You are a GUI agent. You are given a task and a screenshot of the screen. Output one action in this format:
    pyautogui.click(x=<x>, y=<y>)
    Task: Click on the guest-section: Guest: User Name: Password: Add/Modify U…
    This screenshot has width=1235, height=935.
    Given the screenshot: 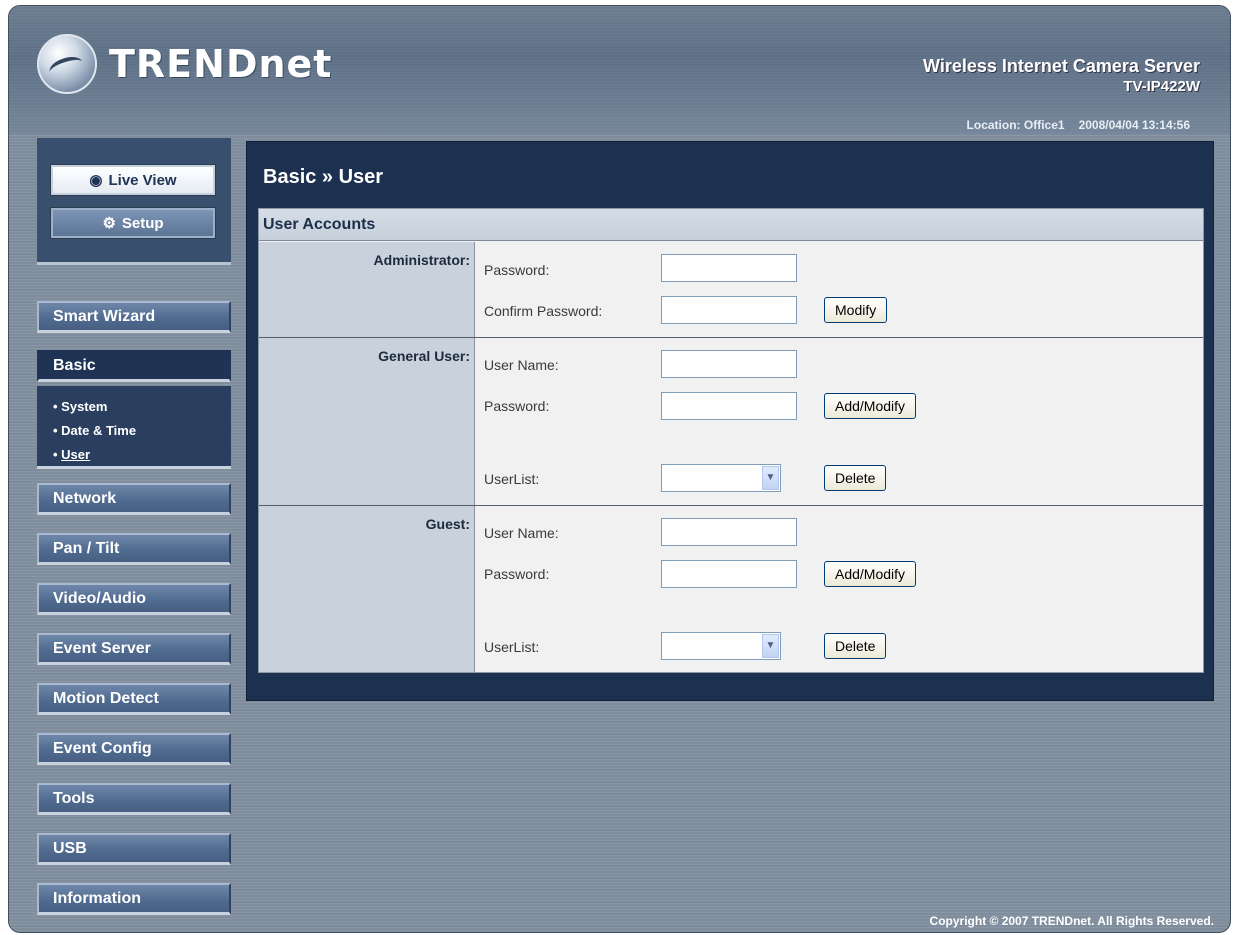 What is the action you would take?
    pyautogui.click(x=731, y=589)
    